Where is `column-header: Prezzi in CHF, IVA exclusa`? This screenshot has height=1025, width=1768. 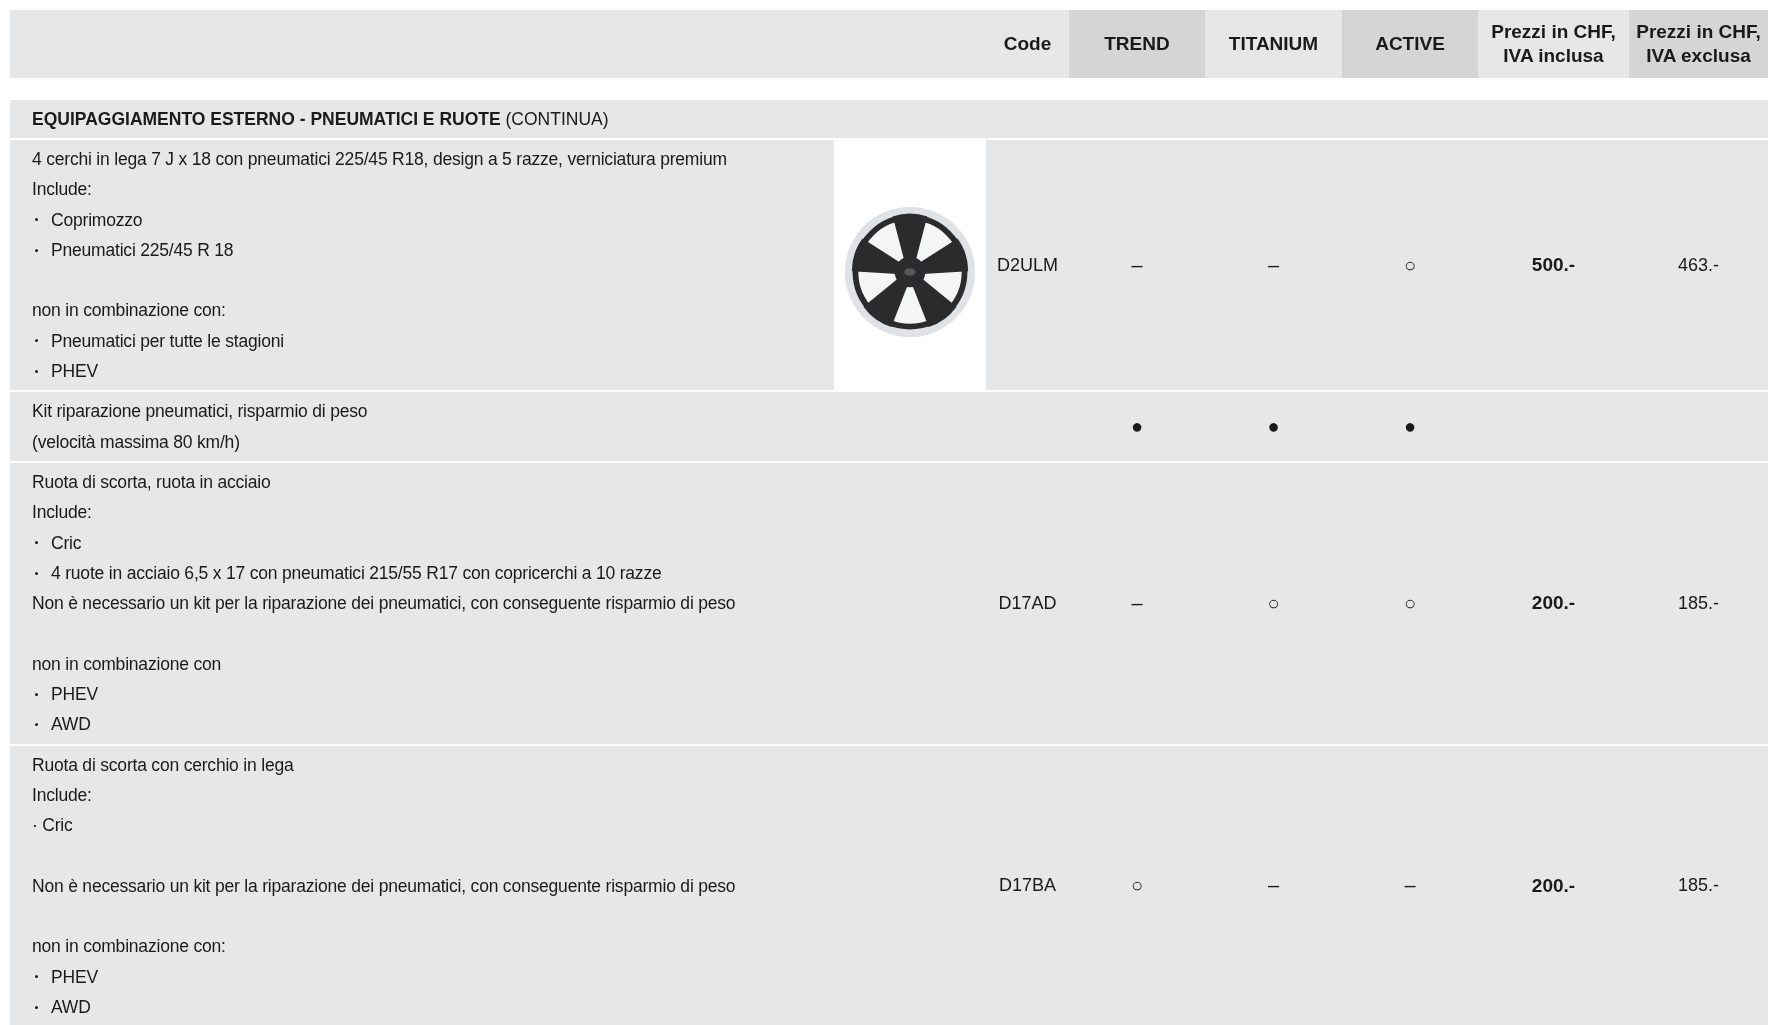
column-header: Prezzi in CHF, IVA exclusa is located at coordinates (1698, 44).